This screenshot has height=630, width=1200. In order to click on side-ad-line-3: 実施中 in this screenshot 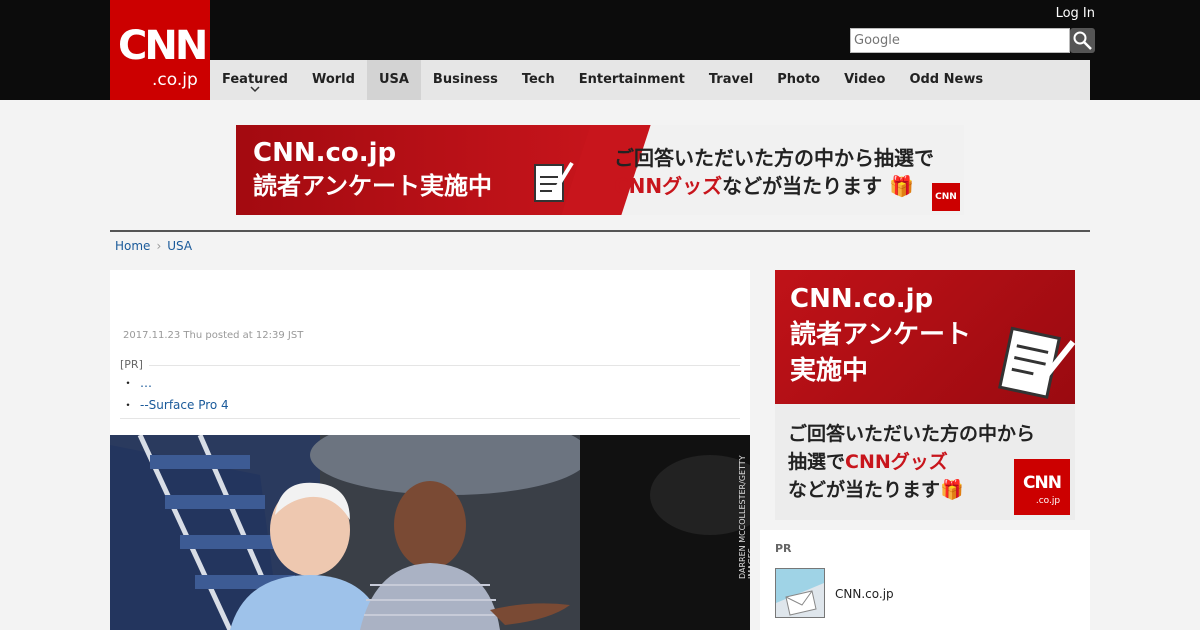, I will do `click(829, 371)`.